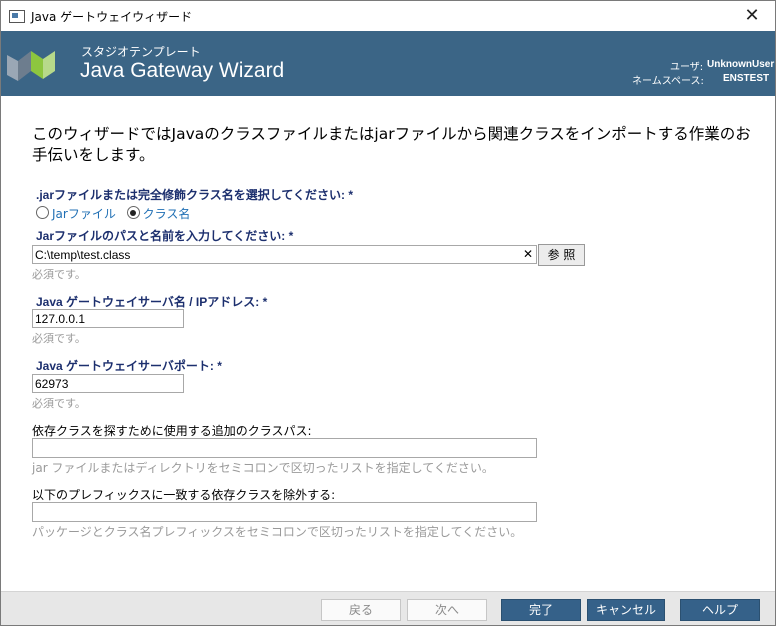 The image size is (776, 626). Describe the element at coordinates (129, 366) in the screenshot. I see `port-label: Java ゲートウェイサーバポート: *` at that location.